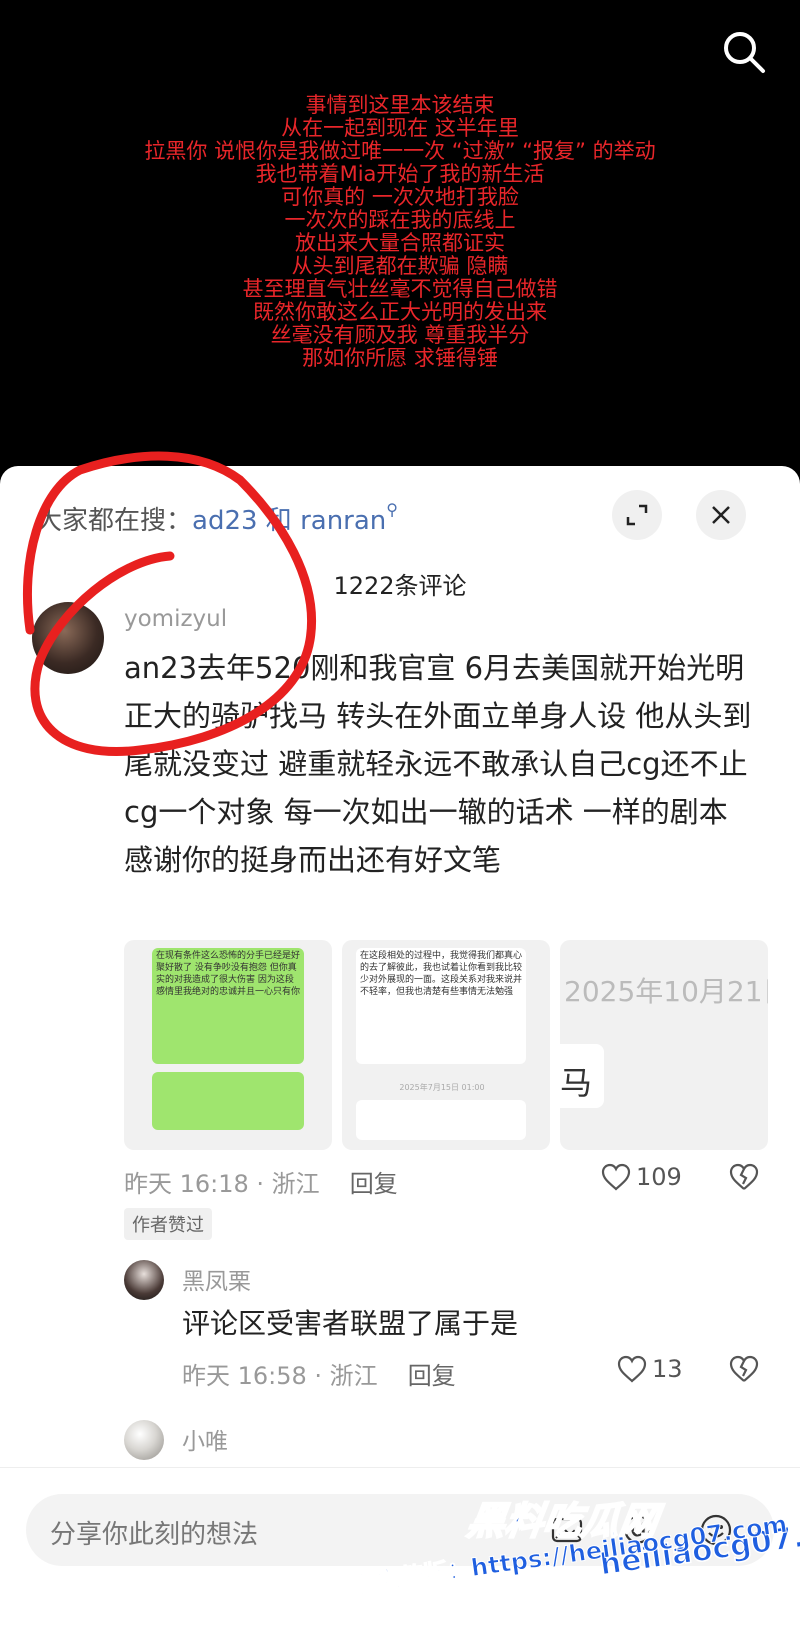 The height and width of the screenshot is (1643, 800). Describe the element at coordinates (400, 266) in the screenshot. I see `subtitle-line: 从头到尾都在欺骗 隐瞒` at that location.